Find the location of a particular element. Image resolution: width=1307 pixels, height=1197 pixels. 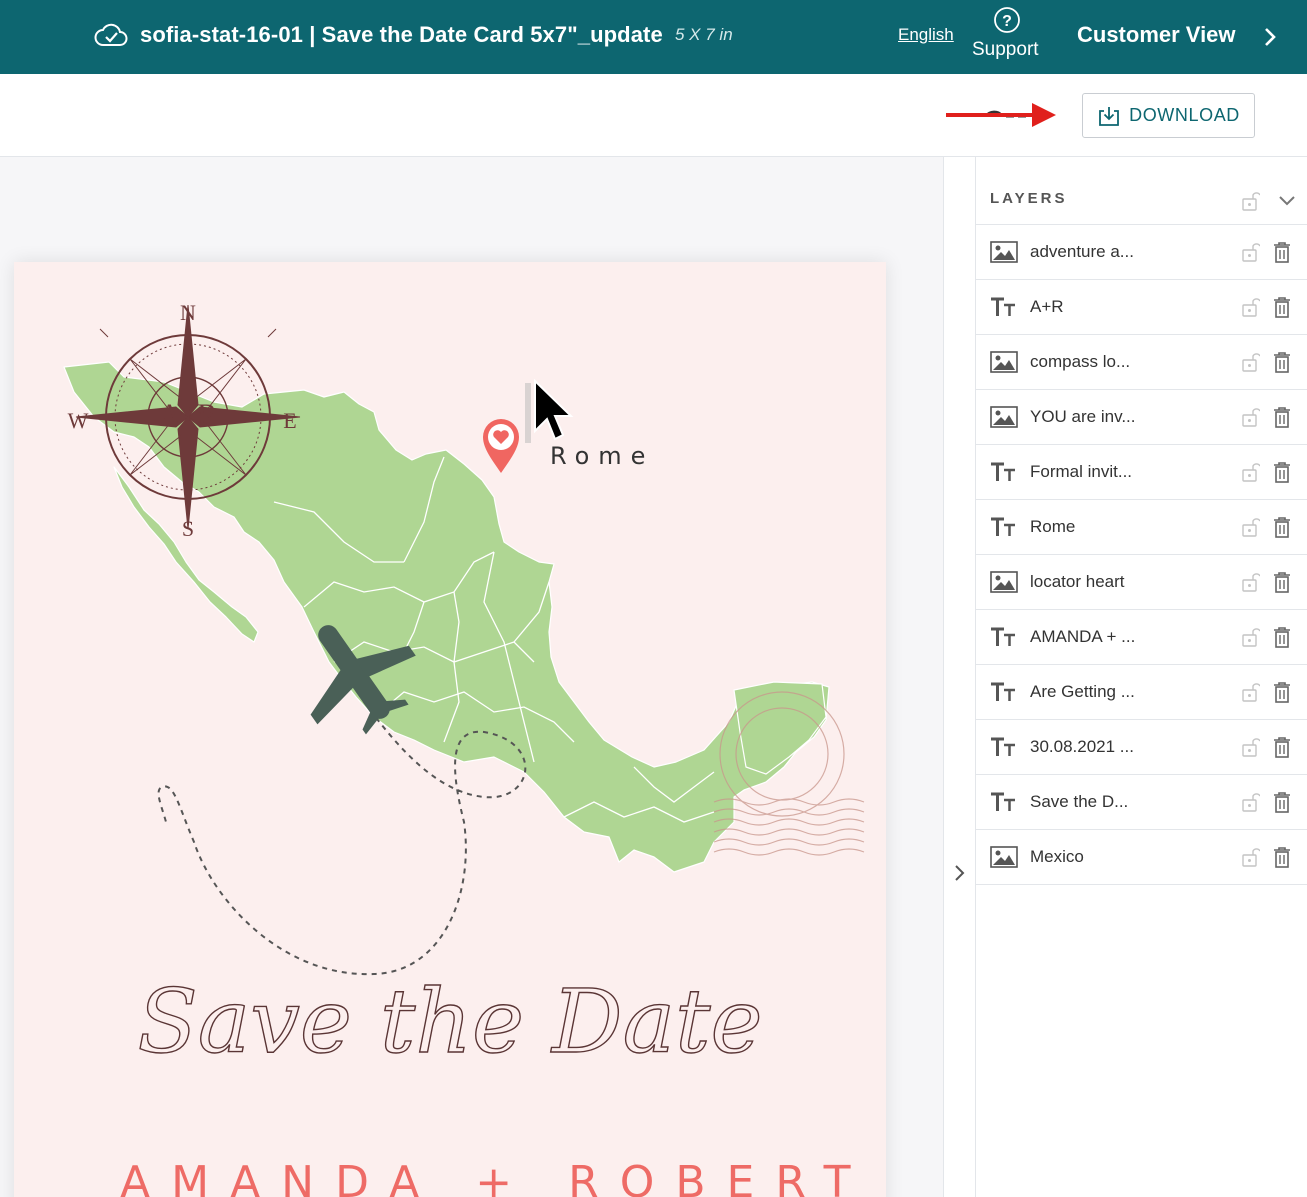

help-icon: ? is located at coordinates (1007, 20).